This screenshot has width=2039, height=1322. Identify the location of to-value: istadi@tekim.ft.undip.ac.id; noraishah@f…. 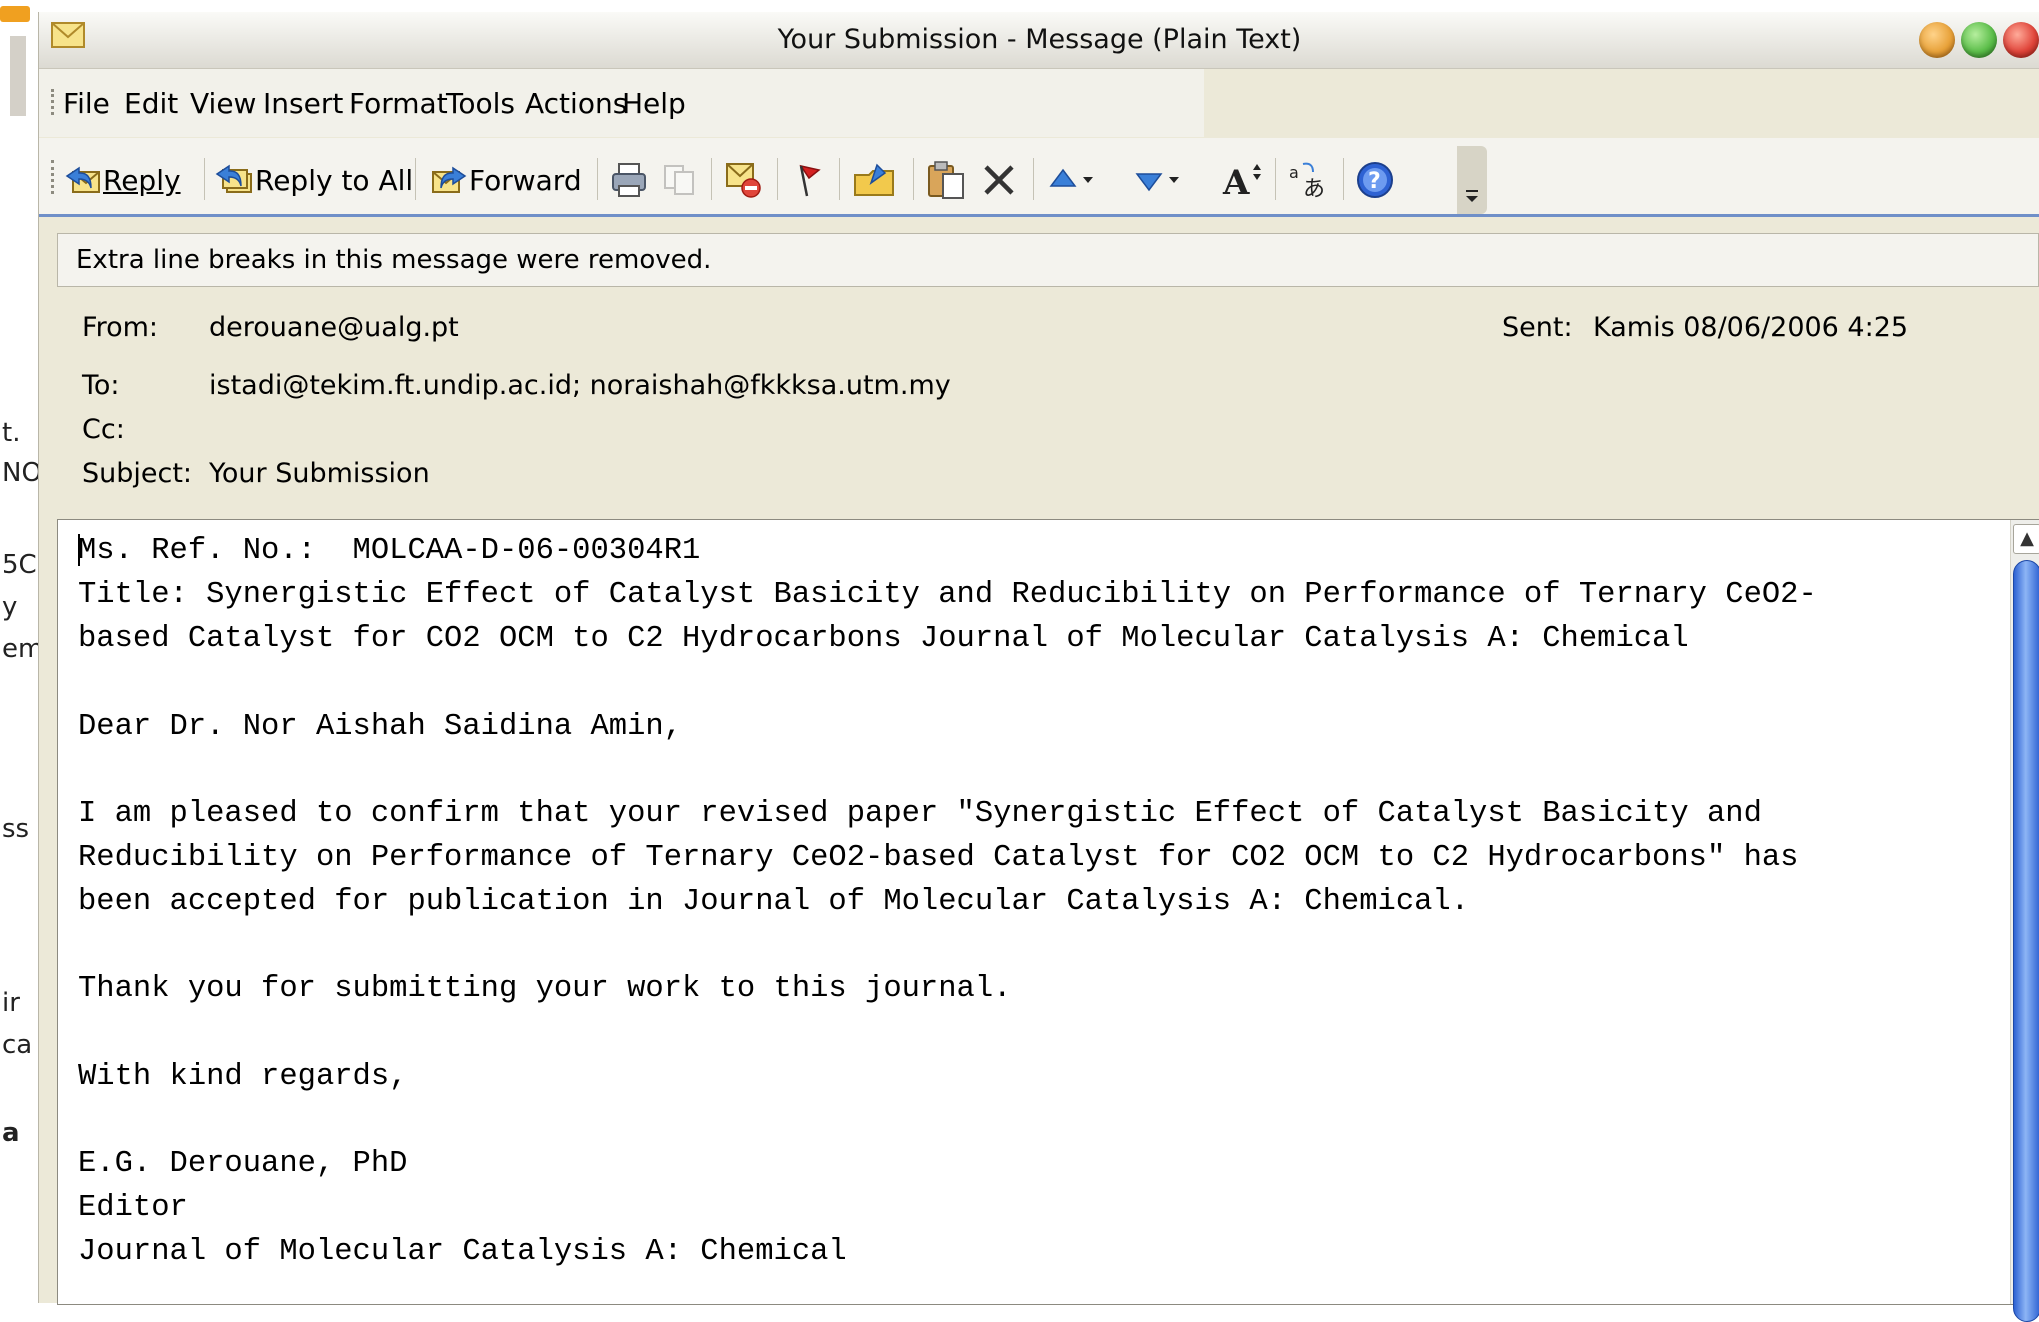
(580, 385).